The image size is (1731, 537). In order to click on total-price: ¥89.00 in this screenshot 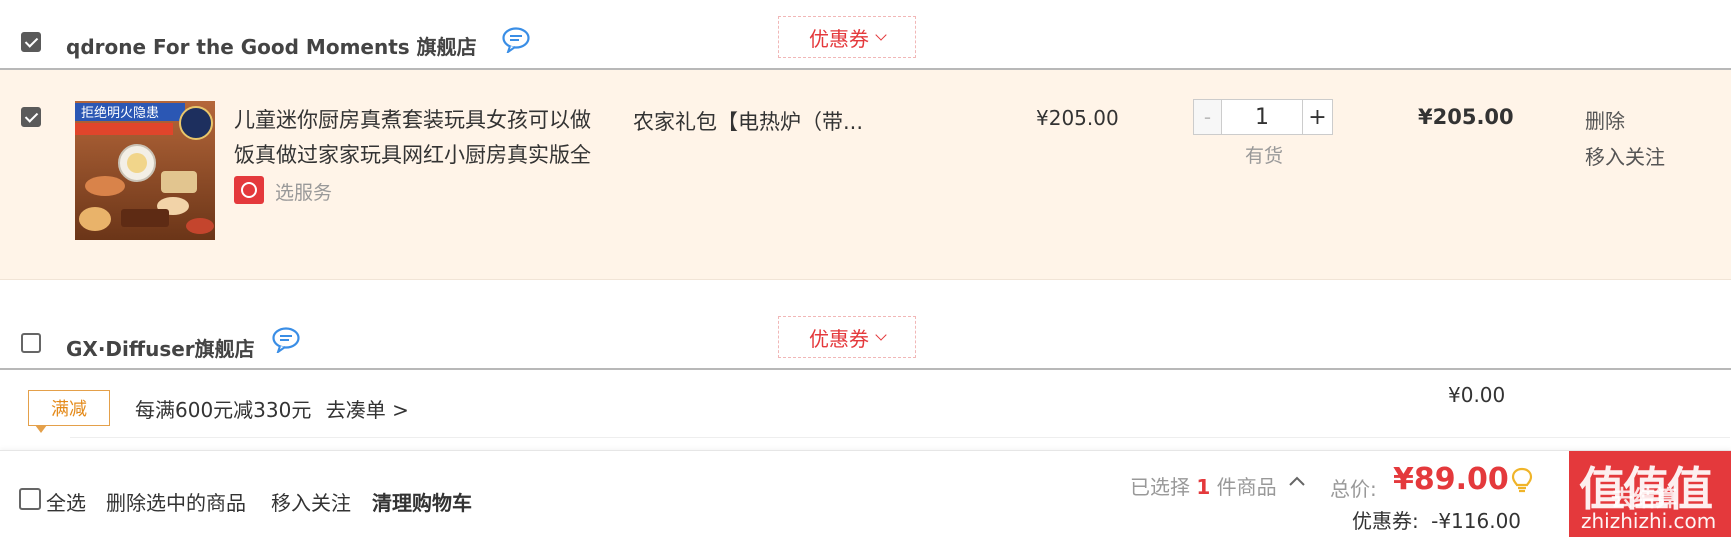, I will do `click(1451, 479)`.